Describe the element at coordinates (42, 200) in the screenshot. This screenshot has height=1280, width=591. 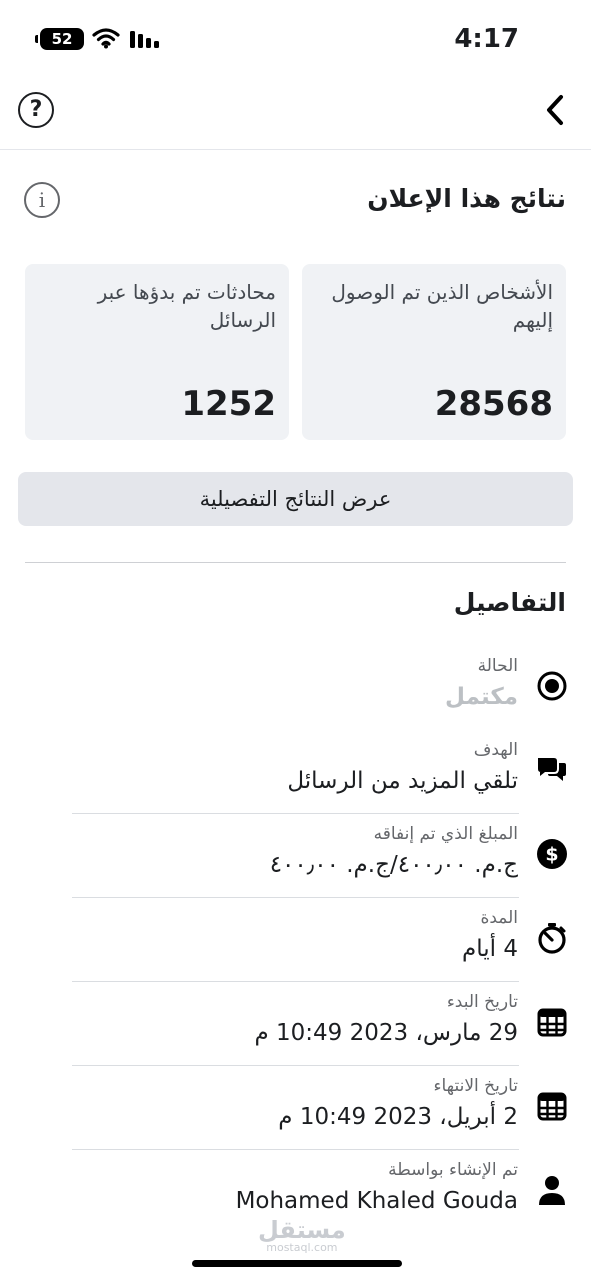
I see `info-icon: i` at that location.